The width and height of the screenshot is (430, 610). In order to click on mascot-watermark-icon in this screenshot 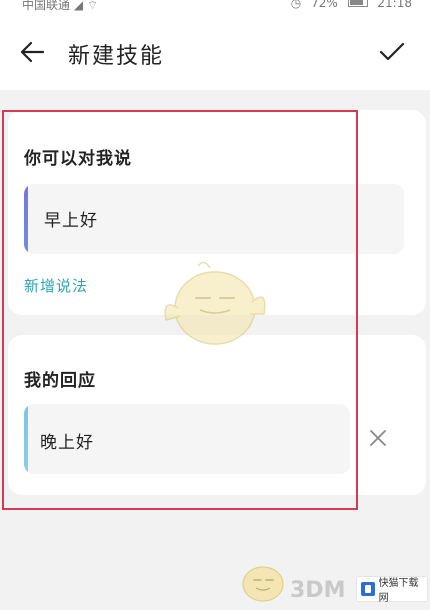, I will do `click(215, 303)`.